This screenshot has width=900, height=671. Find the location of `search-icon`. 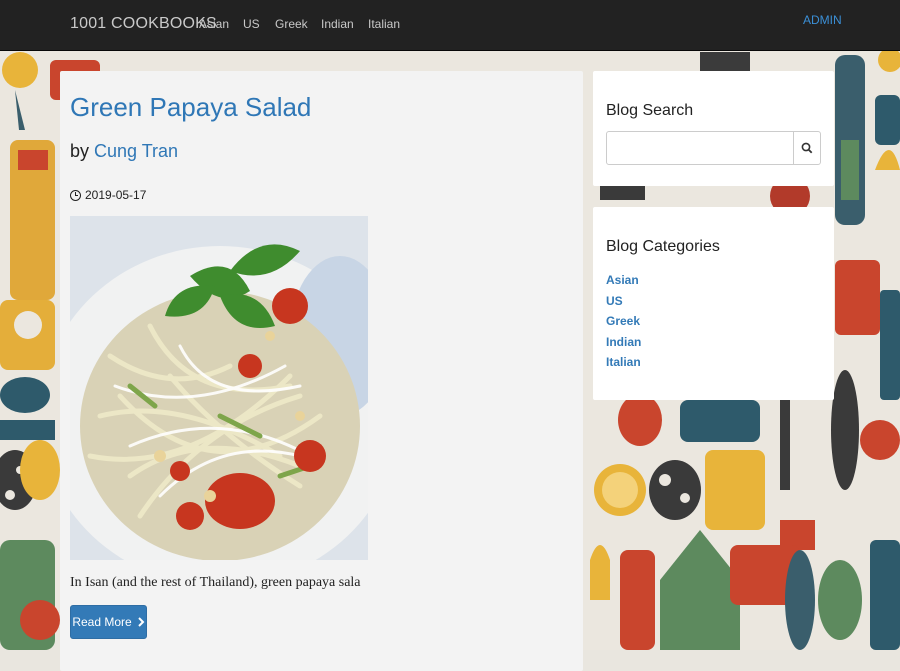

search-icon is located at coordinates (807, 148).